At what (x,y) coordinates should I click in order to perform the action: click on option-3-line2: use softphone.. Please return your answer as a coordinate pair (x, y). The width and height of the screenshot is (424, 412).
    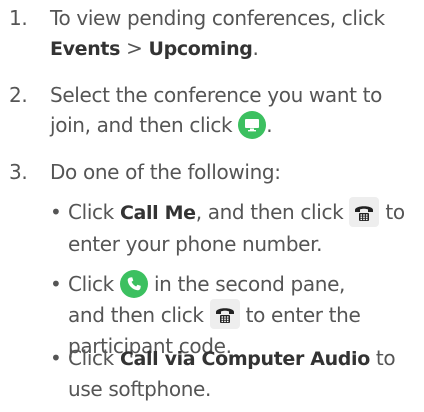
    Looking at the image, I should click on (139, 389).